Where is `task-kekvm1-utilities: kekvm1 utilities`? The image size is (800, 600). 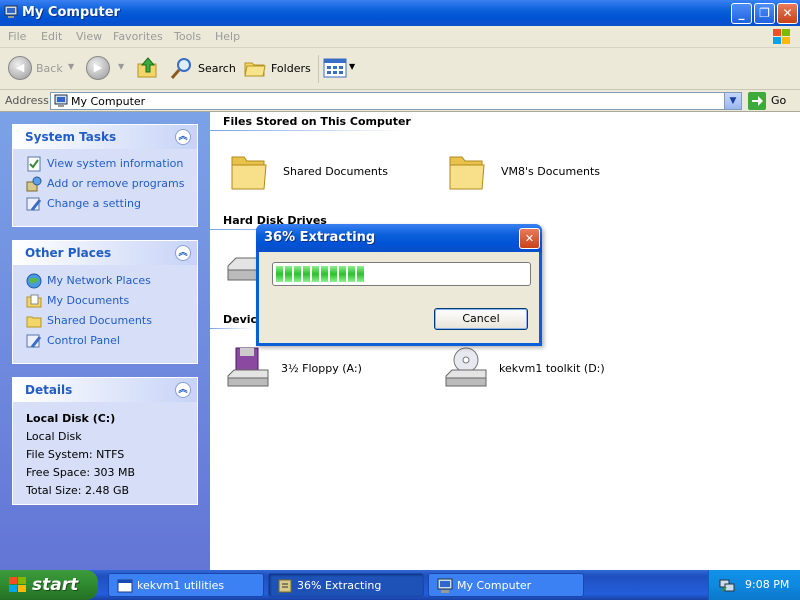 task-kekvm1-utilities: kekvm1 utilities is located at coordinates (186, 585).